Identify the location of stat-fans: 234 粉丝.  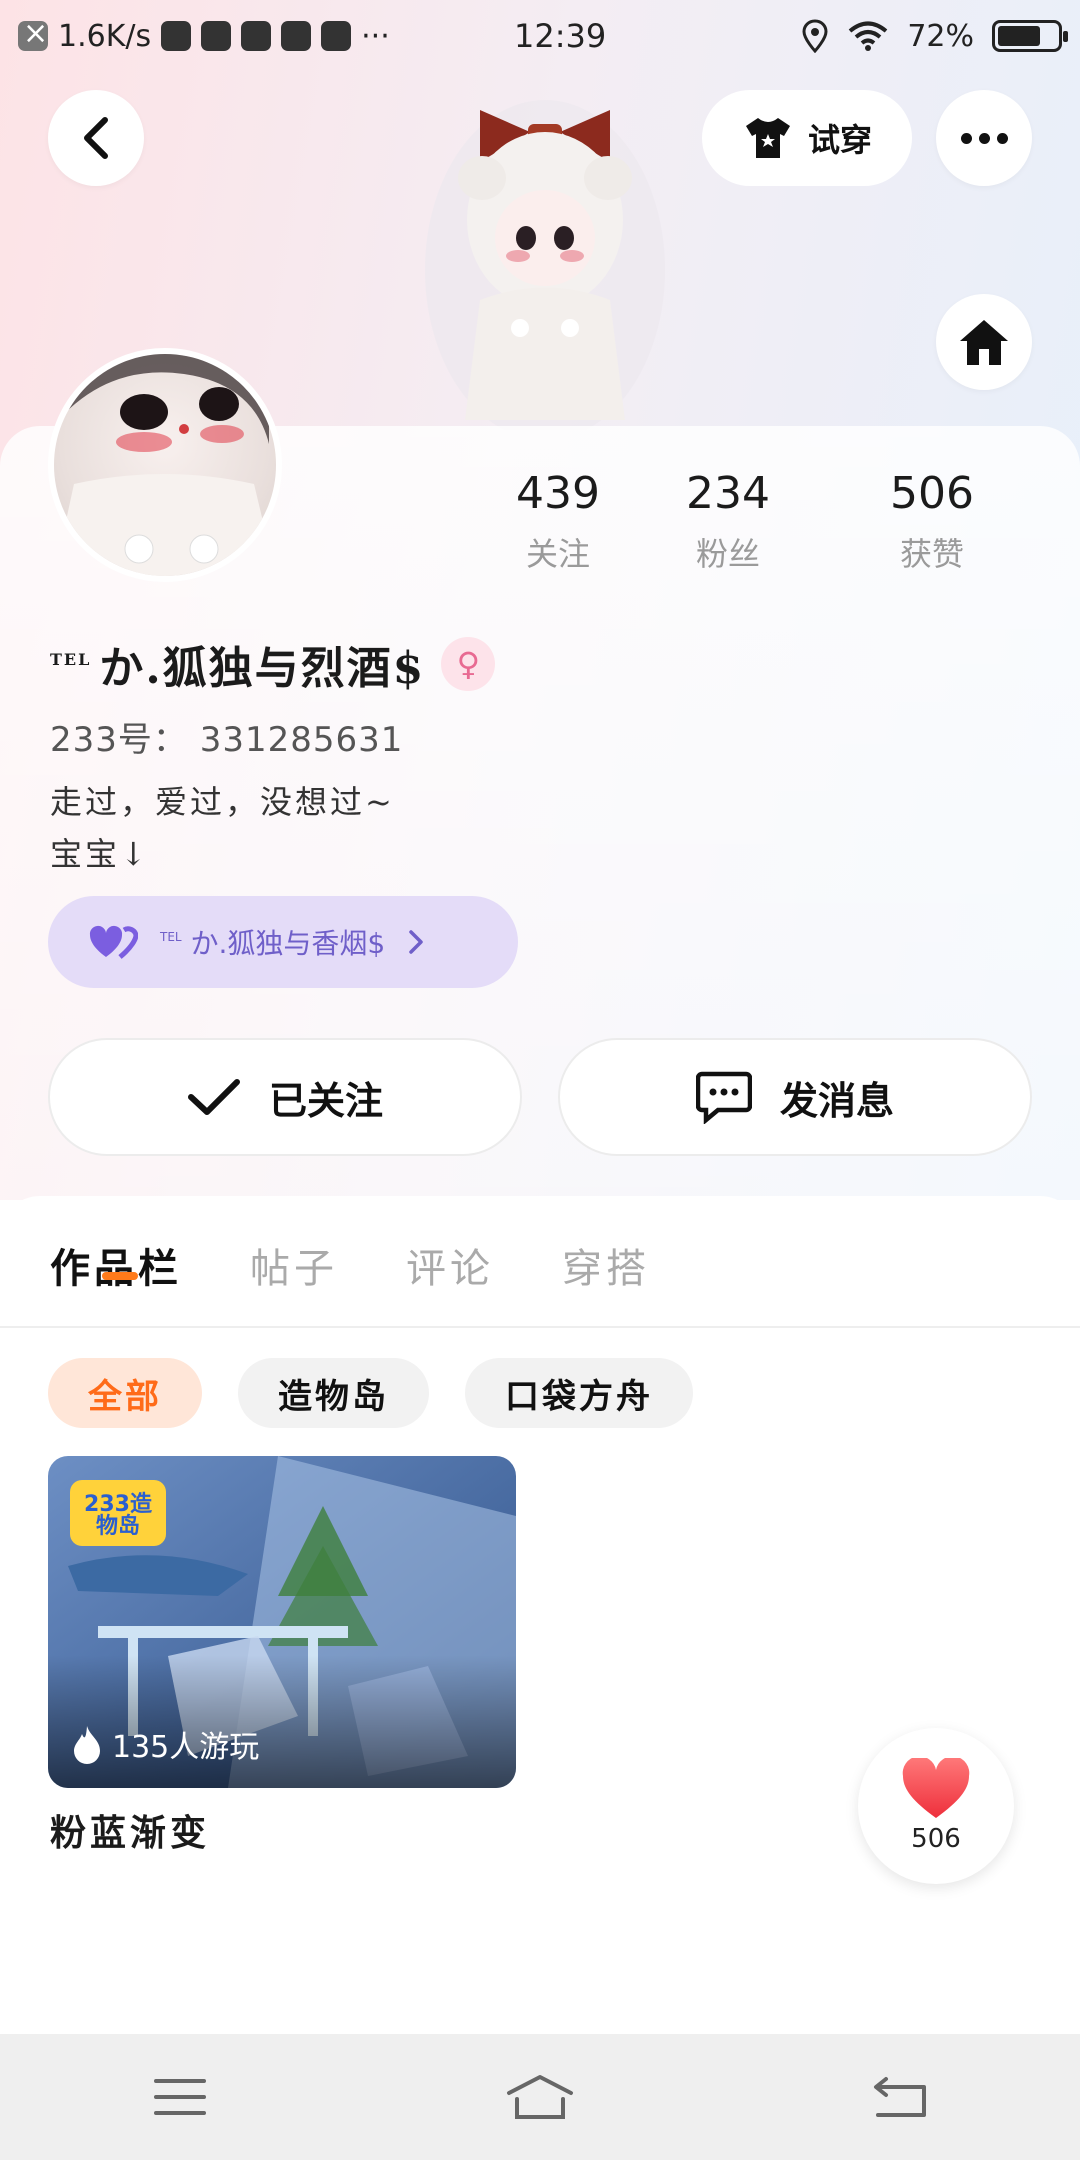
(728, 521).